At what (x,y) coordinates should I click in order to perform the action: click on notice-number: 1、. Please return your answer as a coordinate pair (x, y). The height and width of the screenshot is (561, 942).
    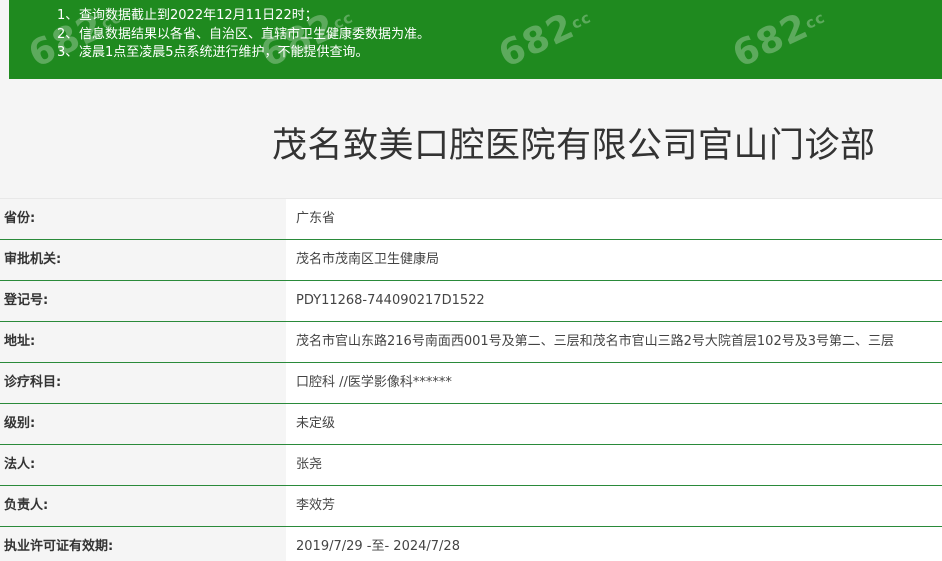
    Looking at the image, I should click on (68, 15).